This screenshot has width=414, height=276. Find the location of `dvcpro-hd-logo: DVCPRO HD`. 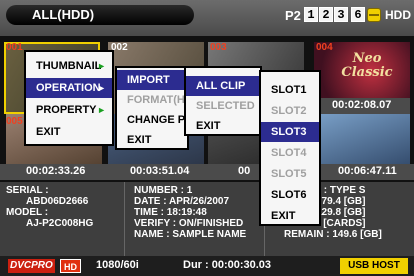

dvcpro-hd-logo: DVCPRO HD is located at coordinates (47, 266).